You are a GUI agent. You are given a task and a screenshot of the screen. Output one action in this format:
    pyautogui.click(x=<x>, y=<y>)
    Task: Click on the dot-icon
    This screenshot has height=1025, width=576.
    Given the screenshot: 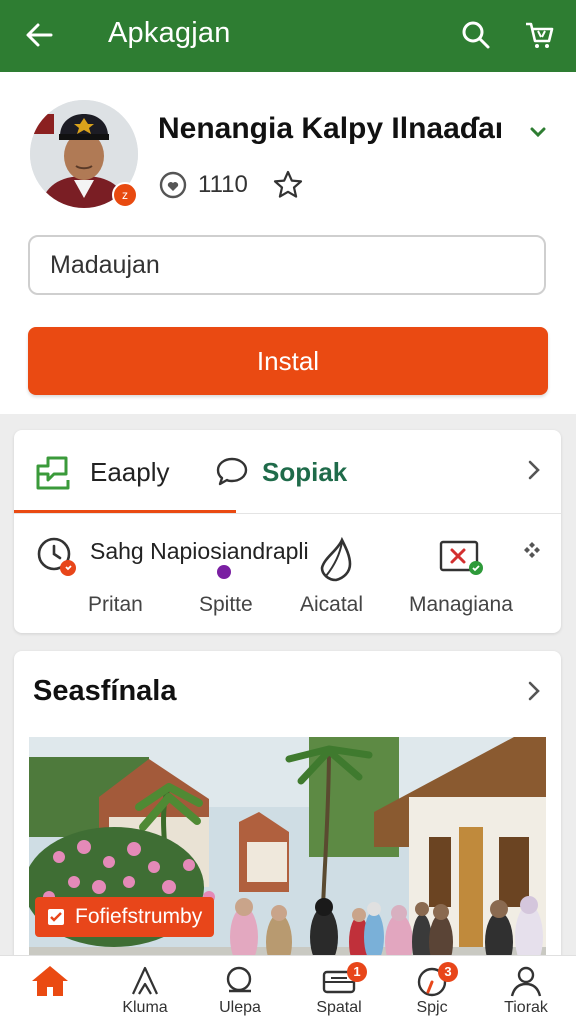 What is the action you would take?
    pyautogui.click(x=224, y=572)
    